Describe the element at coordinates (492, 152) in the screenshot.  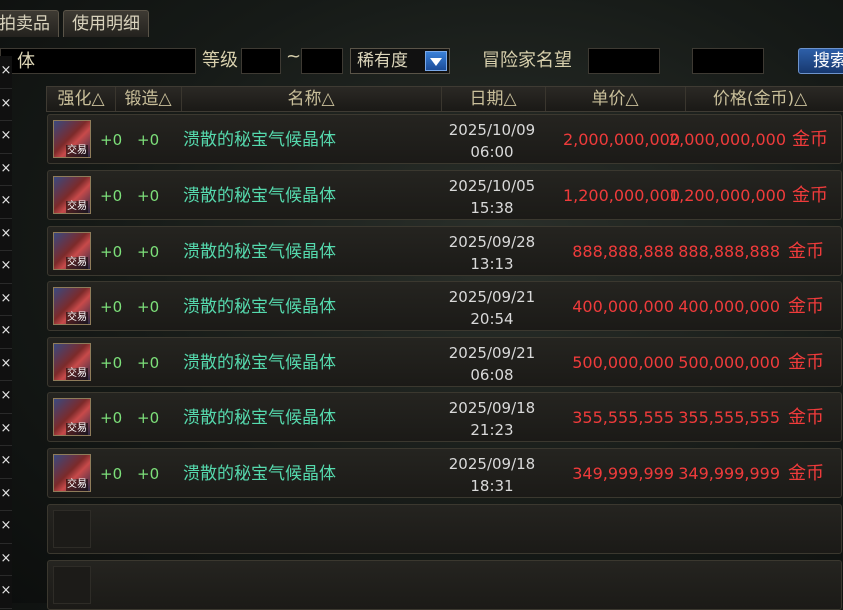
I see `time: 06:00` at that location.